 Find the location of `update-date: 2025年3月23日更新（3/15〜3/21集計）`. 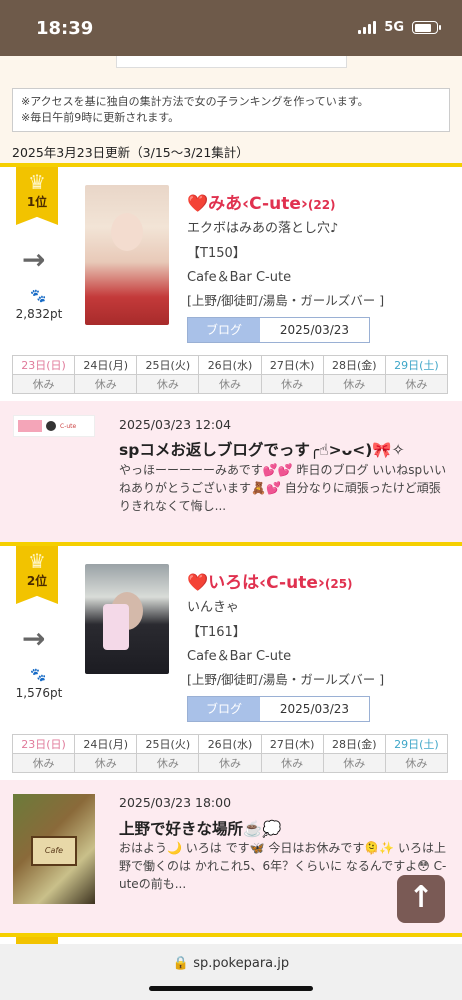

update-date: 2025年3月23日更新（3/15〜3/21集計） is located at coordinates (130, 152).